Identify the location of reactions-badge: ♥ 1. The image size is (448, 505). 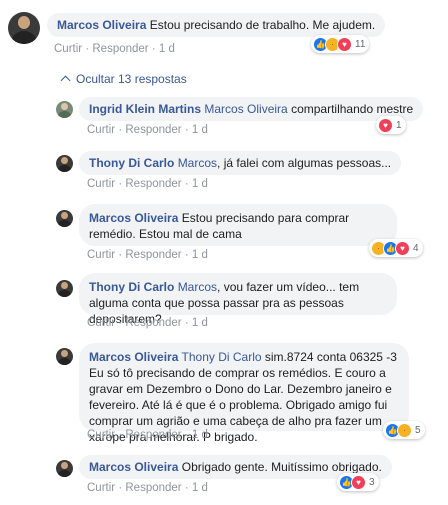
(391, 125).